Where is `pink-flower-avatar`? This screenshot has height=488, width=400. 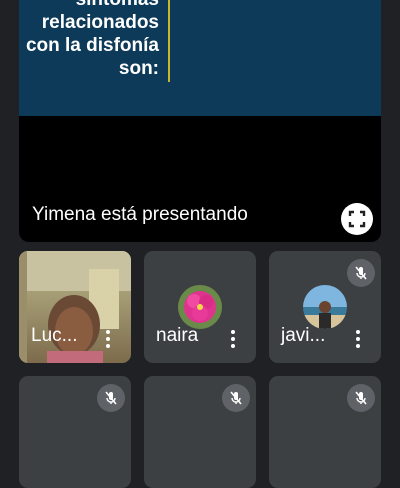
pink-flower-avatar is located at coordinates (200, 307).